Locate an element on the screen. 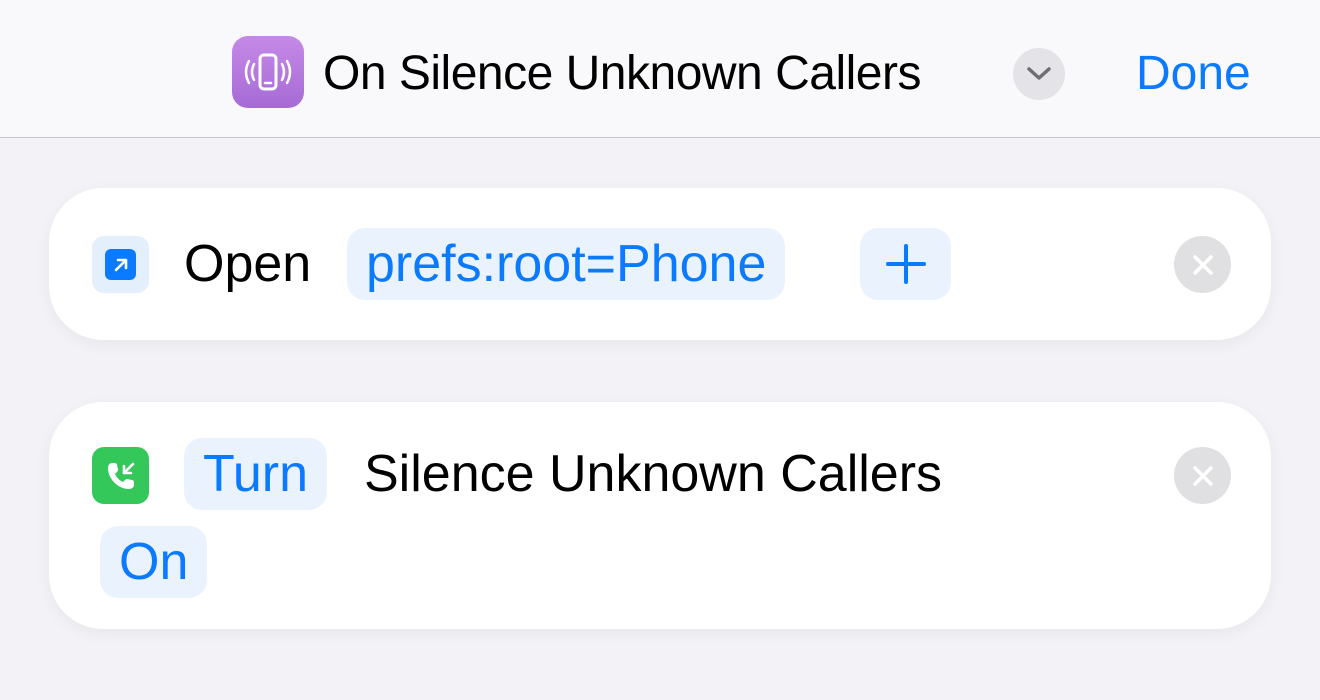 This screenshot has height=700, width=1320. phone-vibrating-icon is located at coordinates (268, 72).